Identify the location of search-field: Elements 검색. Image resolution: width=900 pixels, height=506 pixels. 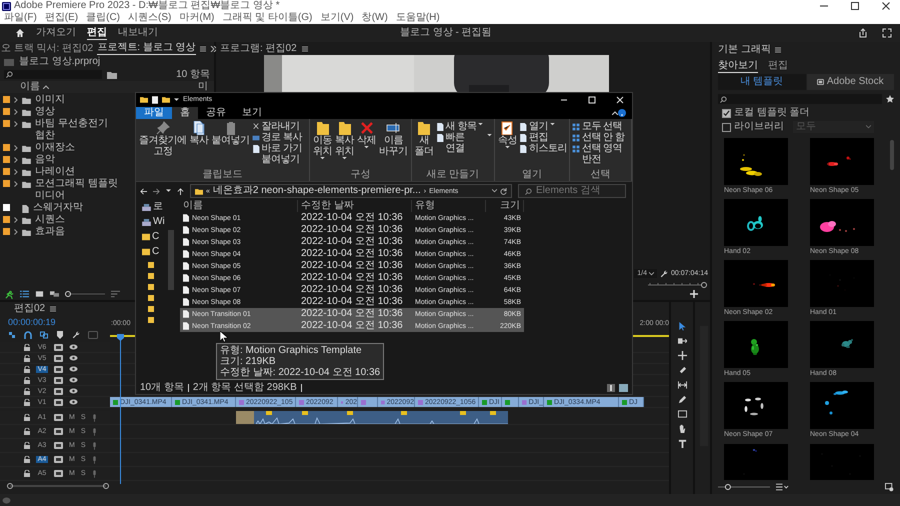
(572, 191).